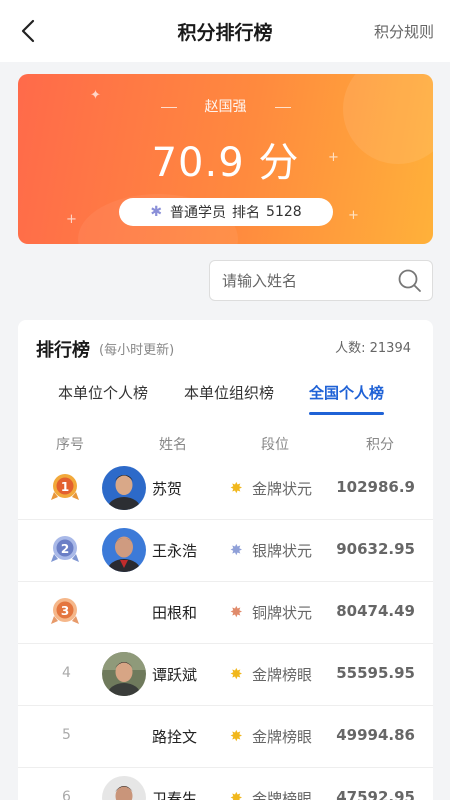 The height and width of the screenshot is (800, 450). Describe the element at coordinates (225, 31) in the screenshot. I see `top-nav-bar: 积分排行榜 积分规则` at that location.